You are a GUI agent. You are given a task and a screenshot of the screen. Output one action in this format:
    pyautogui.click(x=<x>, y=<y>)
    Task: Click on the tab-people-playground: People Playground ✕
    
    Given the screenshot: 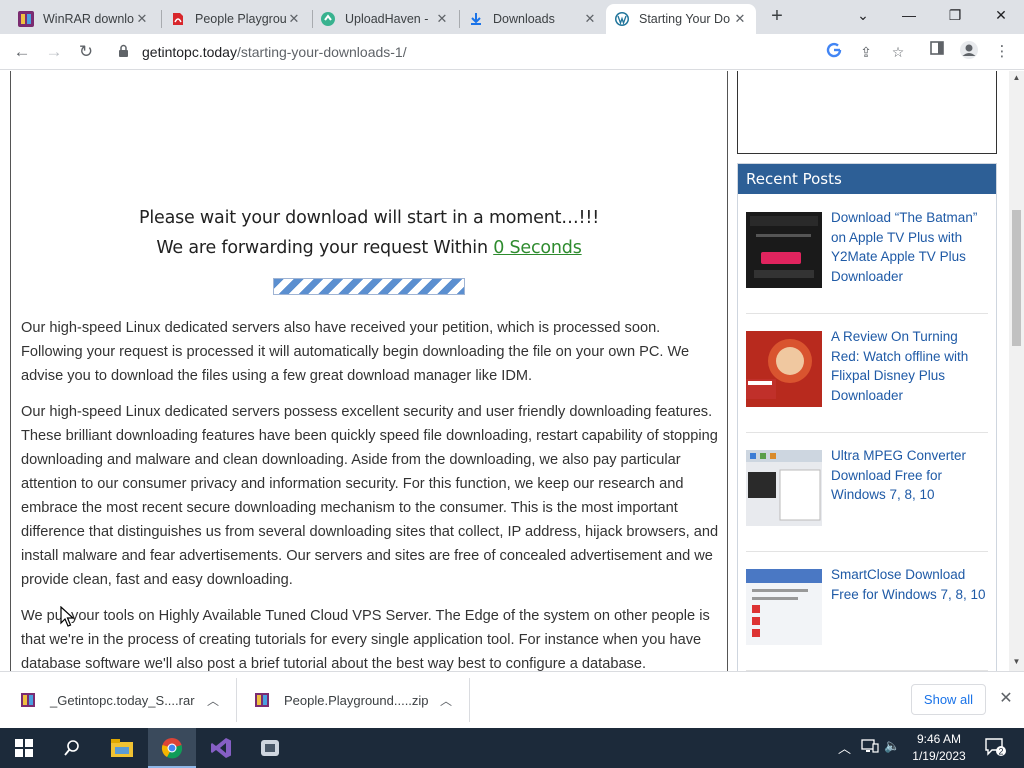 What is the action you would take?
    pyautogui.click(x=236, y=19)
    